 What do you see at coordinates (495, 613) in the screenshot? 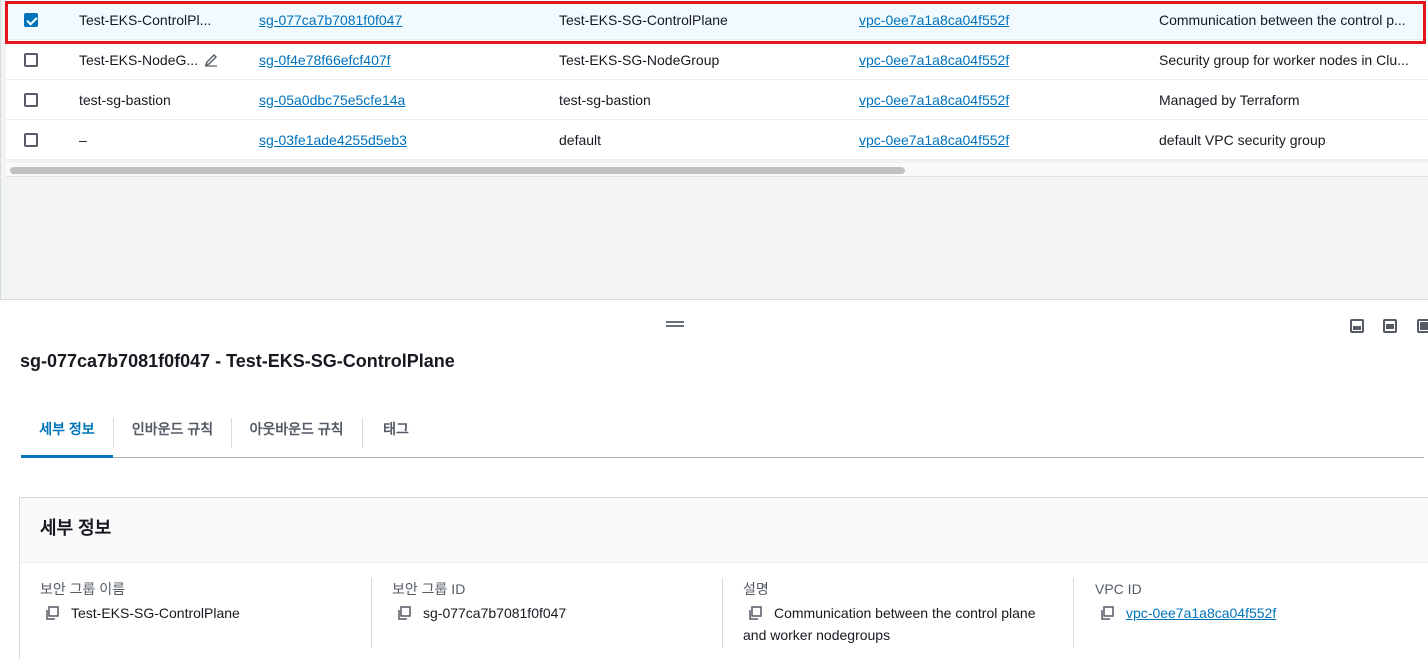
I see `sg-id-value: sg-077ca7b7081f0f047` at bounding box center [495, 613].